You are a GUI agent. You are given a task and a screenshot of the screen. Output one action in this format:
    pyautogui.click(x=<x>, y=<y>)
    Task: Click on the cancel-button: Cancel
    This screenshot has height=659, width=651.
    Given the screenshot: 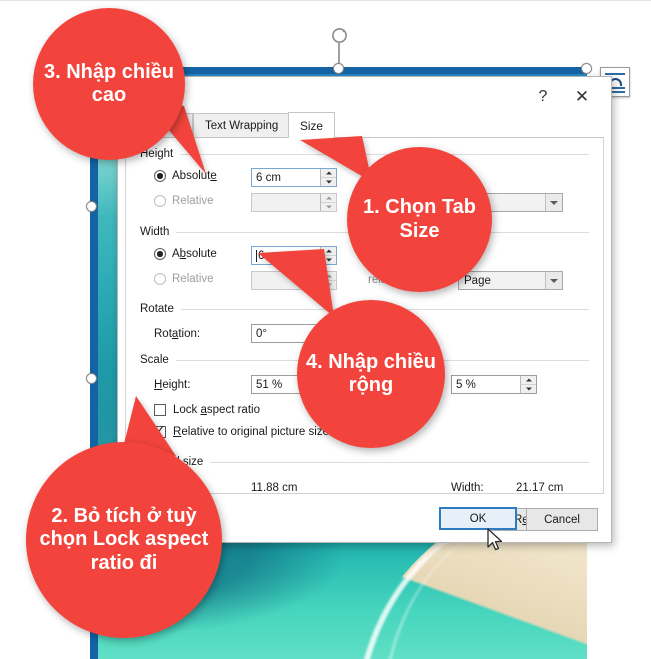 What is the action you would take?
    pyautogui.click(x=562, y=519)
    